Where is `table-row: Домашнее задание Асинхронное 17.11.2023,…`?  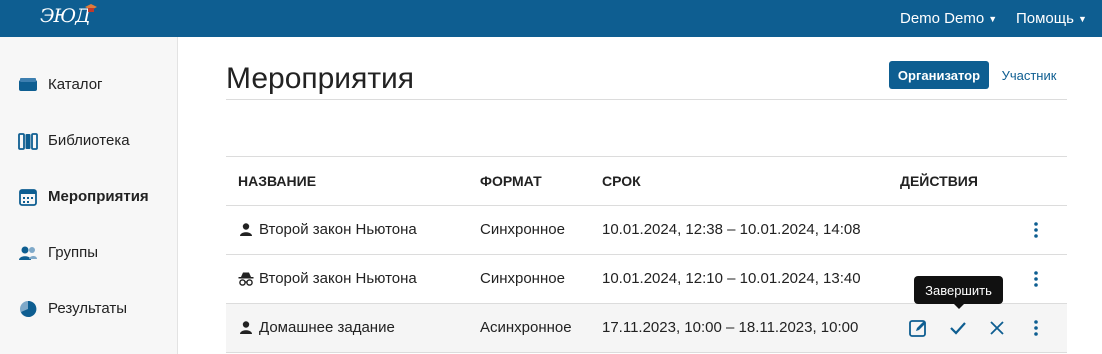
table-row: Домашнее задание Асинхронное 17.11.2023,… is located at coordinates (646, 328).